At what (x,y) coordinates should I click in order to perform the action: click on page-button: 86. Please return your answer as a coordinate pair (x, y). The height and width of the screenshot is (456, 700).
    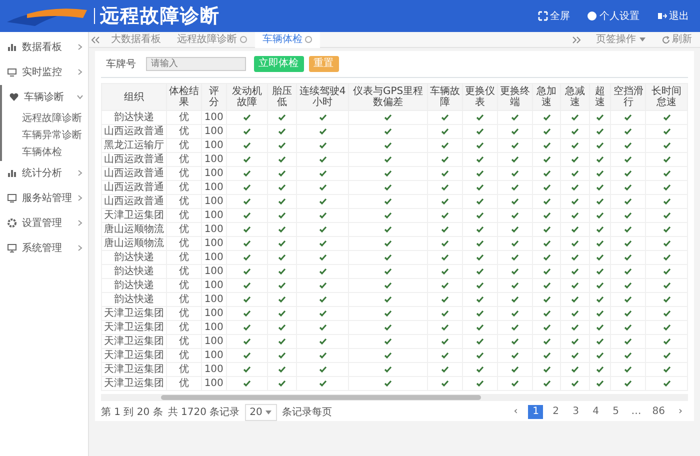
    Looking at the image, I should click on (658, 412).